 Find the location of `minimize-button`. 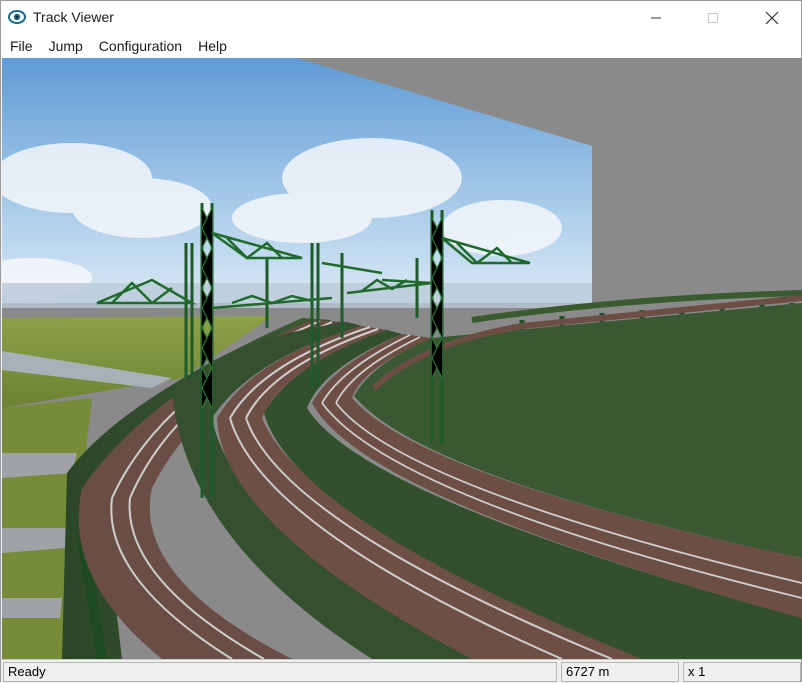

minimize-button is located at coordinates (656, 17).